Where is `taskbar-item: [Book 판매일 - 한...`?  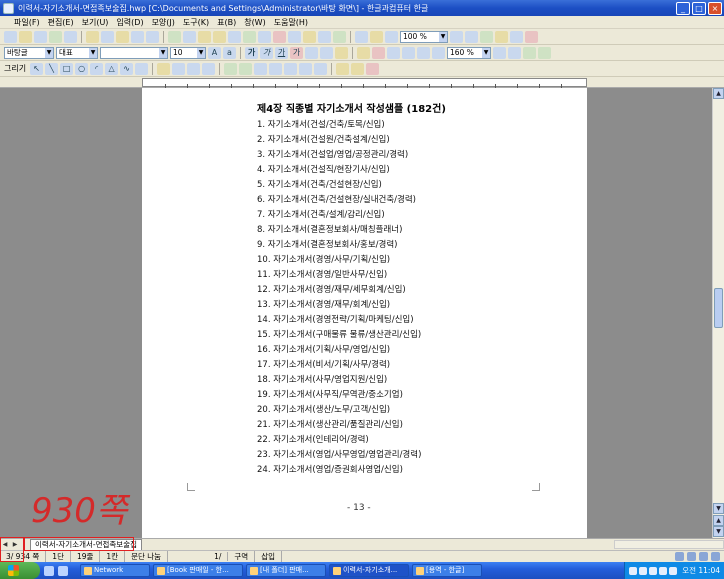 taskbar-item: [Book 판매일 - 한... is located at coordinates (198, 570).